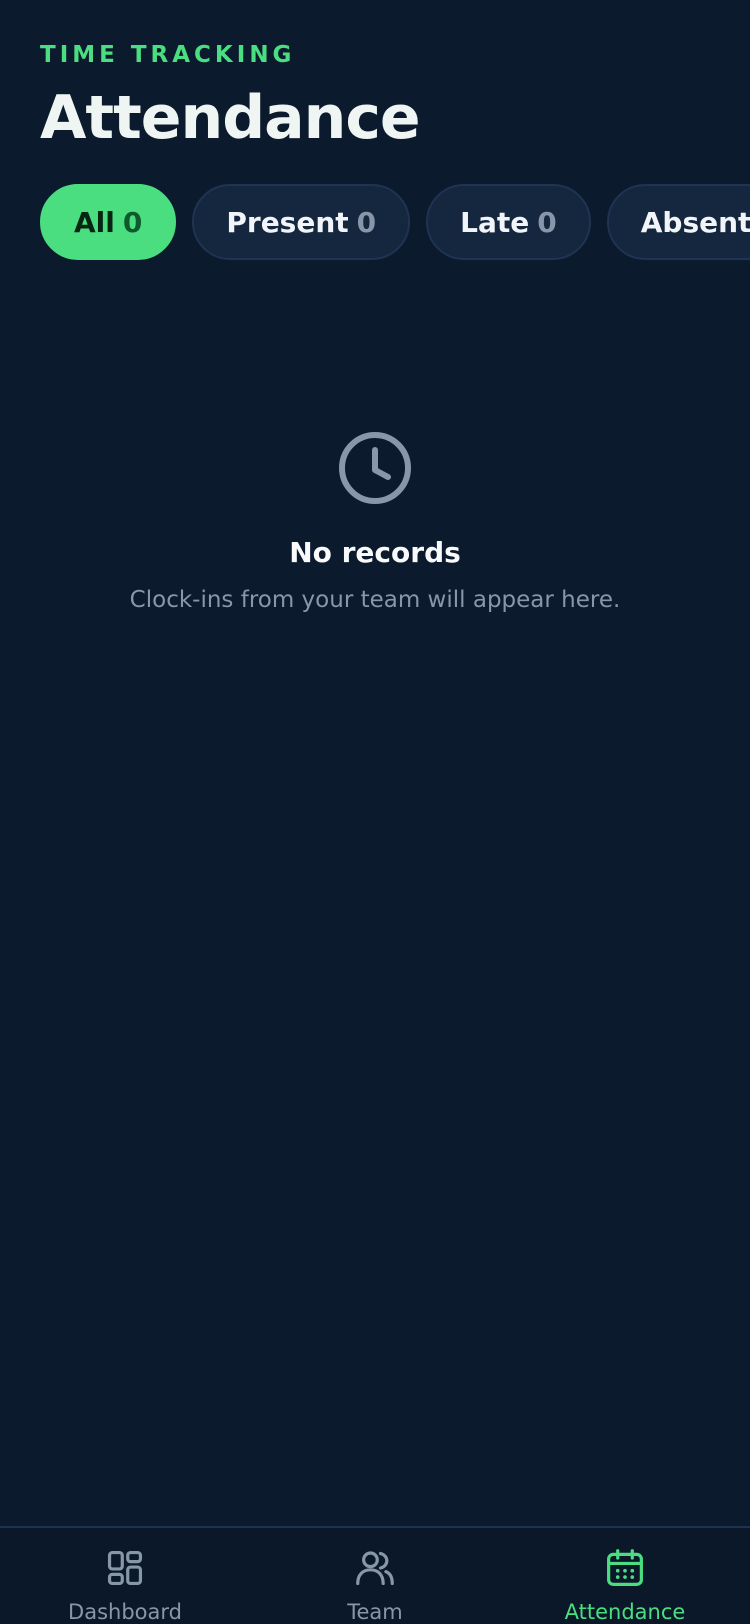 The height and width of the screenshot is (1624, 750). I want to click on filter-chip-label: All, so click(94, 222).